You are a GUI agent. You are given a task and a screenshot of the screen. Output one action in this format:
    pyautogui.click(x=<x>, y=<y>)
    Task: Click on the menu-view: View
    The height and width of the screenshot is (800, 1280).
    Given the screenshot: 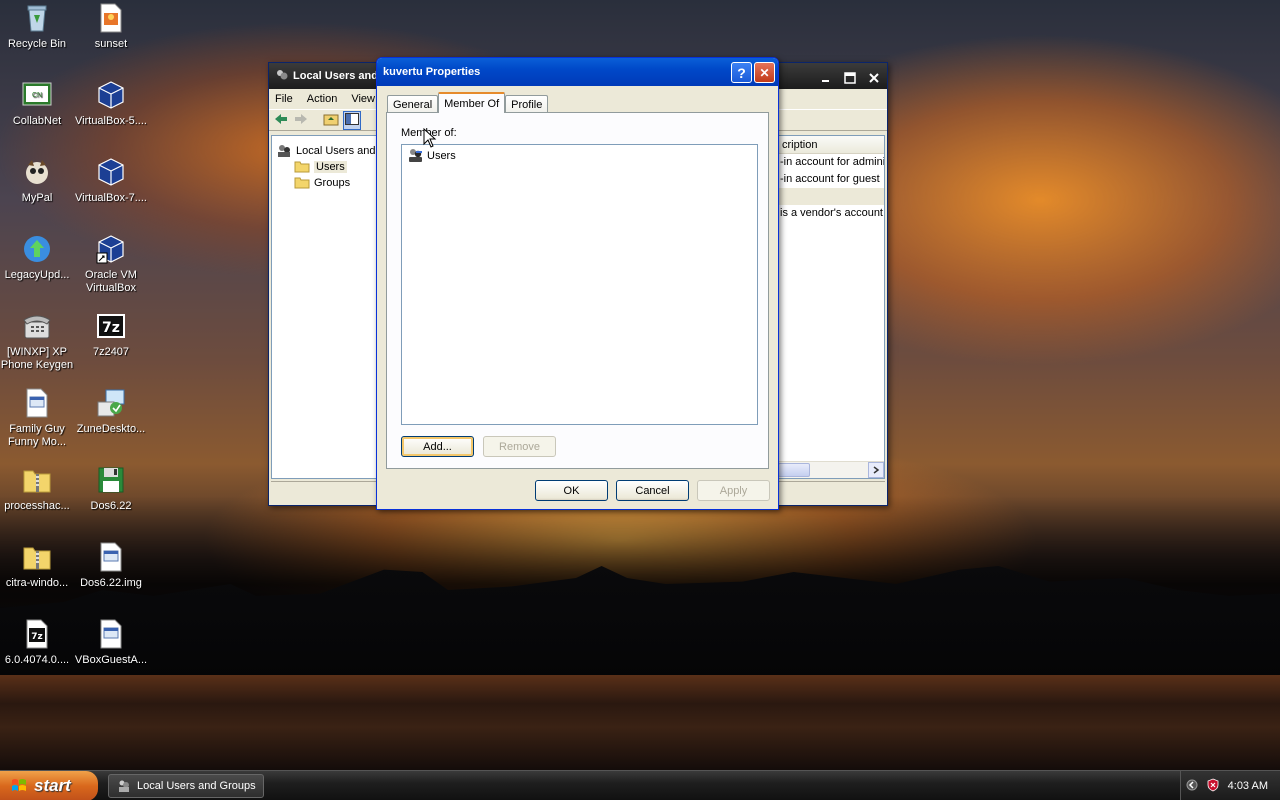 What is the action you would take?
    pyautogui.click(x=363, y=99)
    